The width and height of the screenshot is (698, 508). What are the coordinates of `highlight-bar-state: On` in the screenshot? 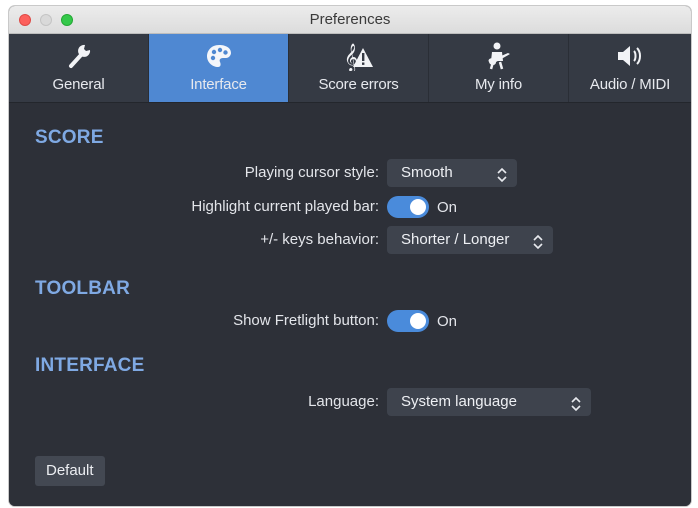 It's located at (447, 207).